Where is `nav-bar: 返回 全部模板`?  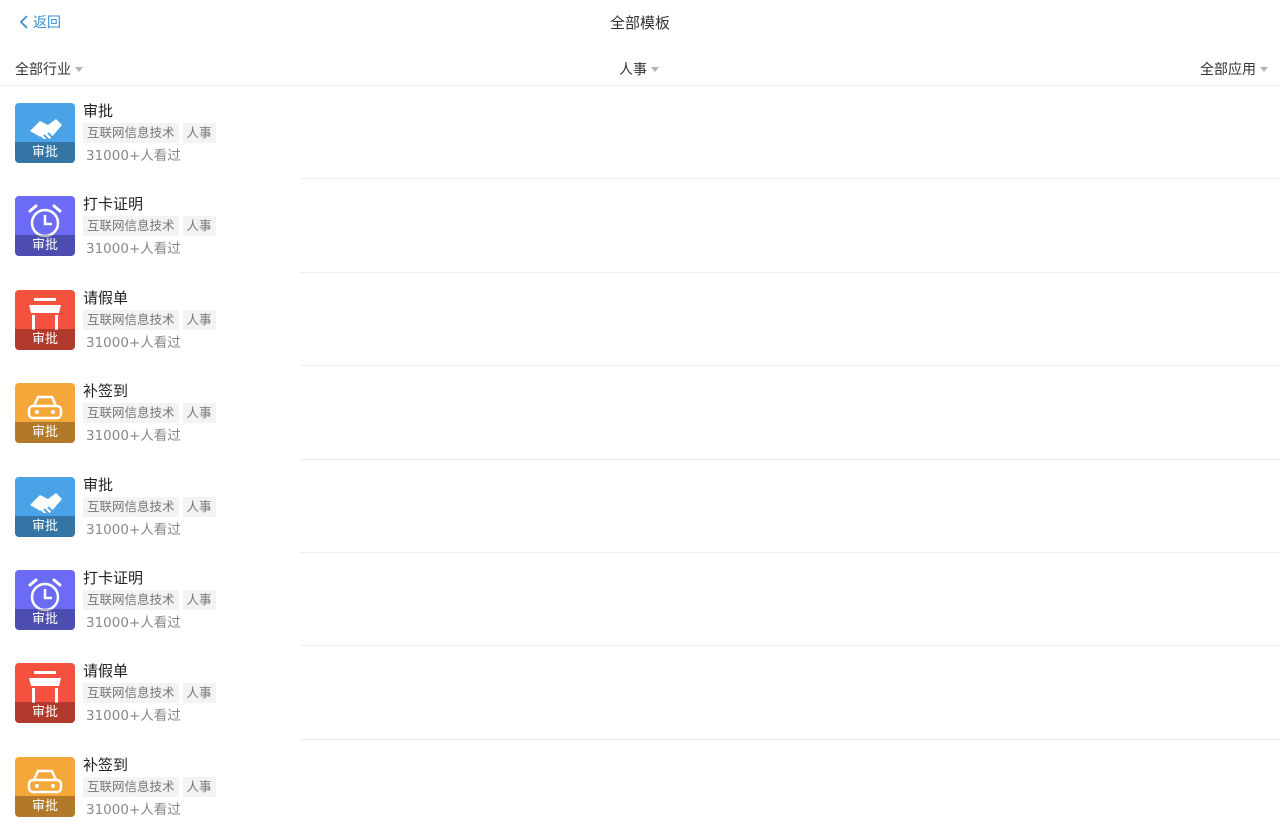
nav-bar: 返回 全部模板 is located at coordinates (640, 22).